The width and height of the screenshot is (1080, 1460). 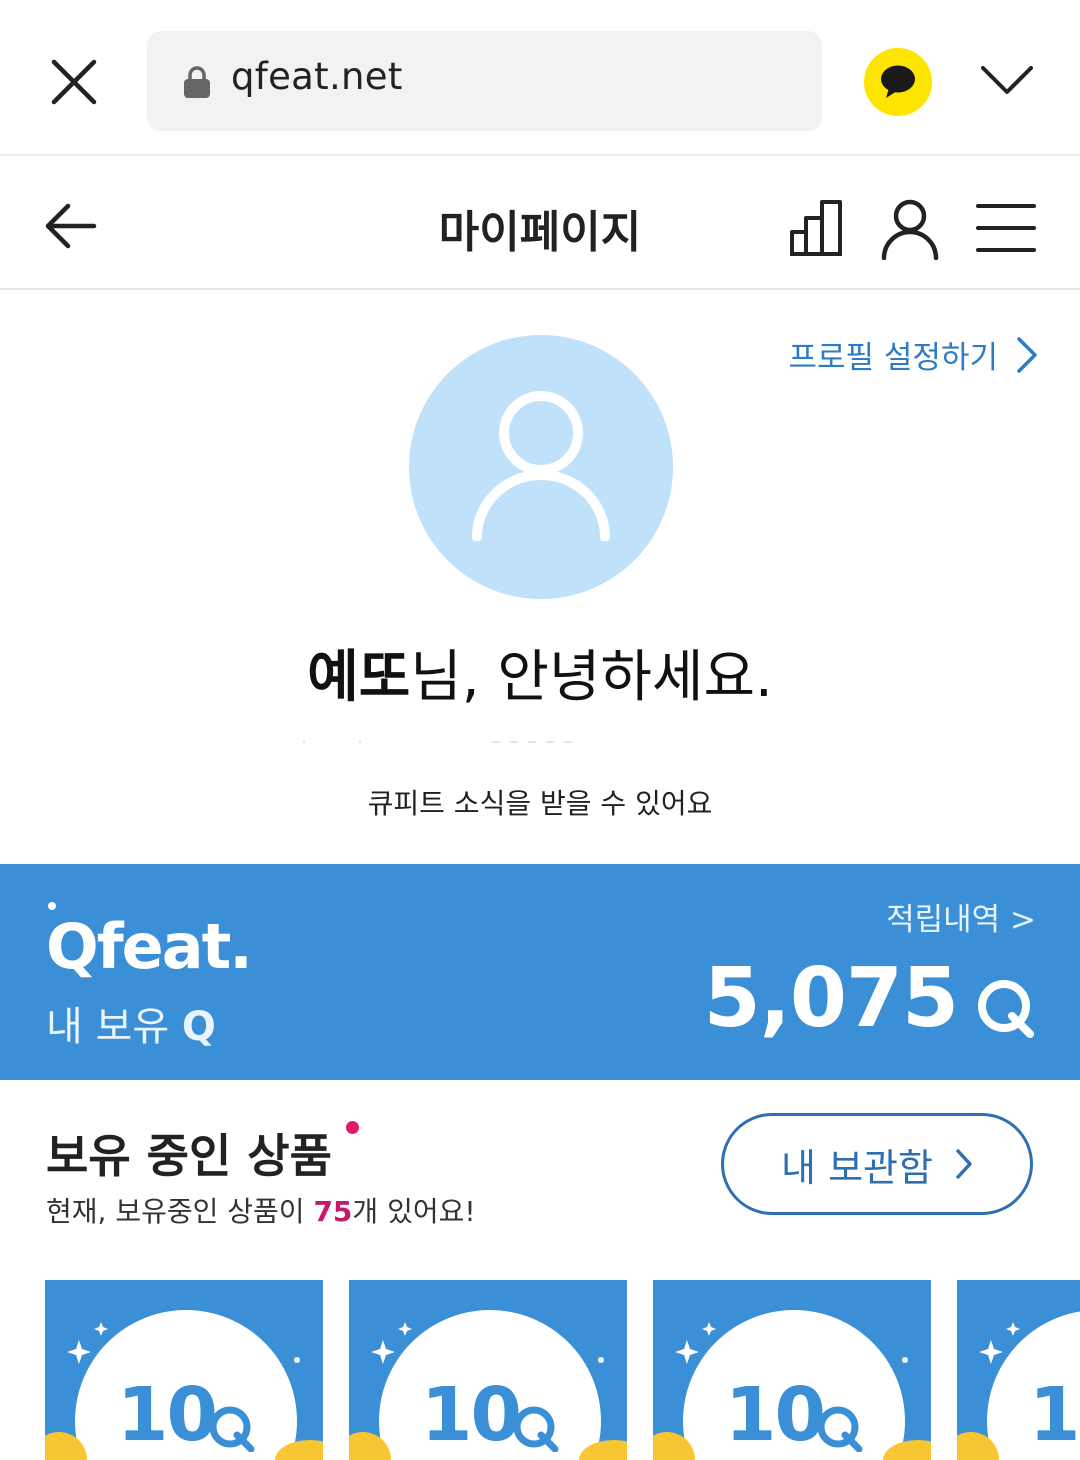 What do you see at coordinates (910, 228) in the screenshot?
I see `user-icon` at bounding box center [910, 228].